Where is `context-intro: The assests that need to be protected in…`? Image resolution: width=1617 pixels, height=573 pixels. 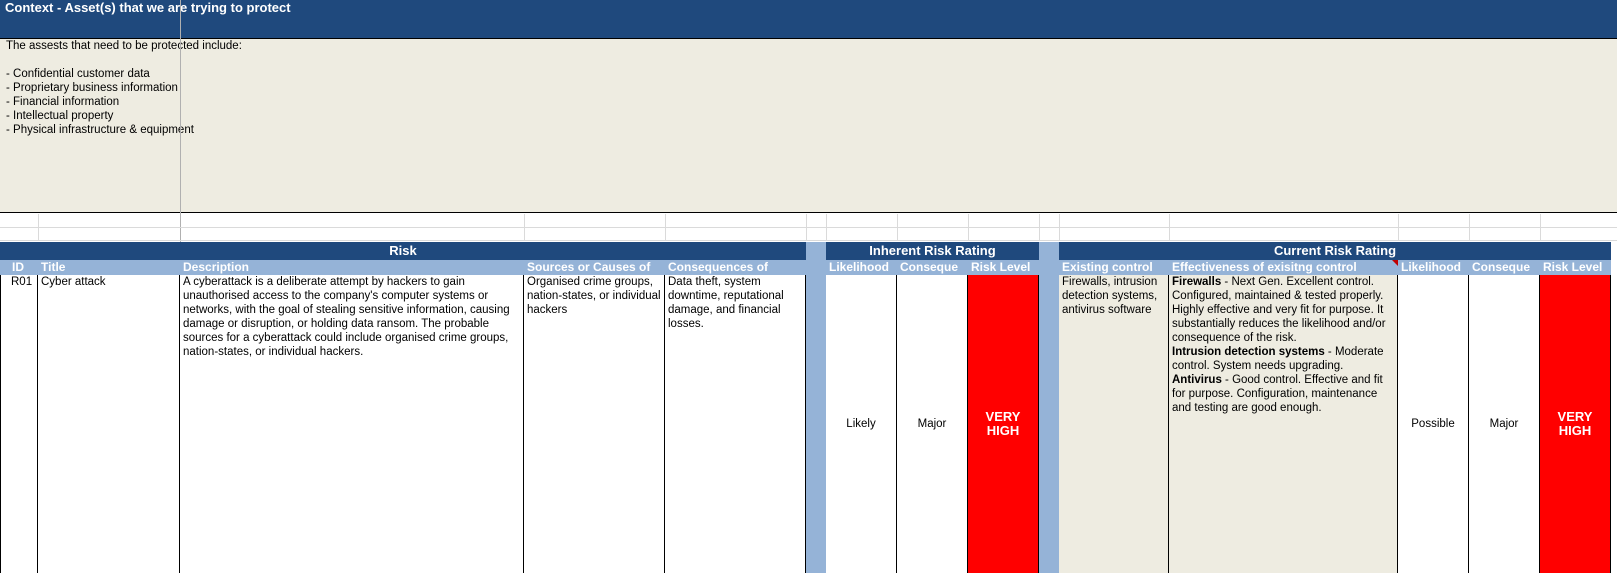
context-intro: The assests that need to be protected in… is located at coordinates (124, 46).